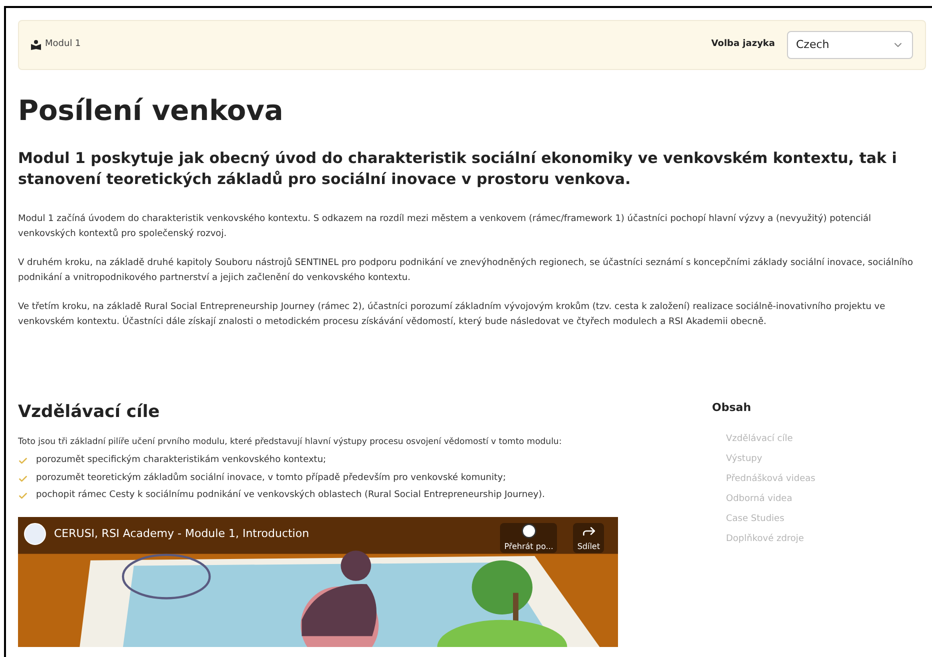  What do you see at coordinates (151, 111) in the screenshot?
I see `page-title: Posílení venkova` at bounding box center [151, 111].